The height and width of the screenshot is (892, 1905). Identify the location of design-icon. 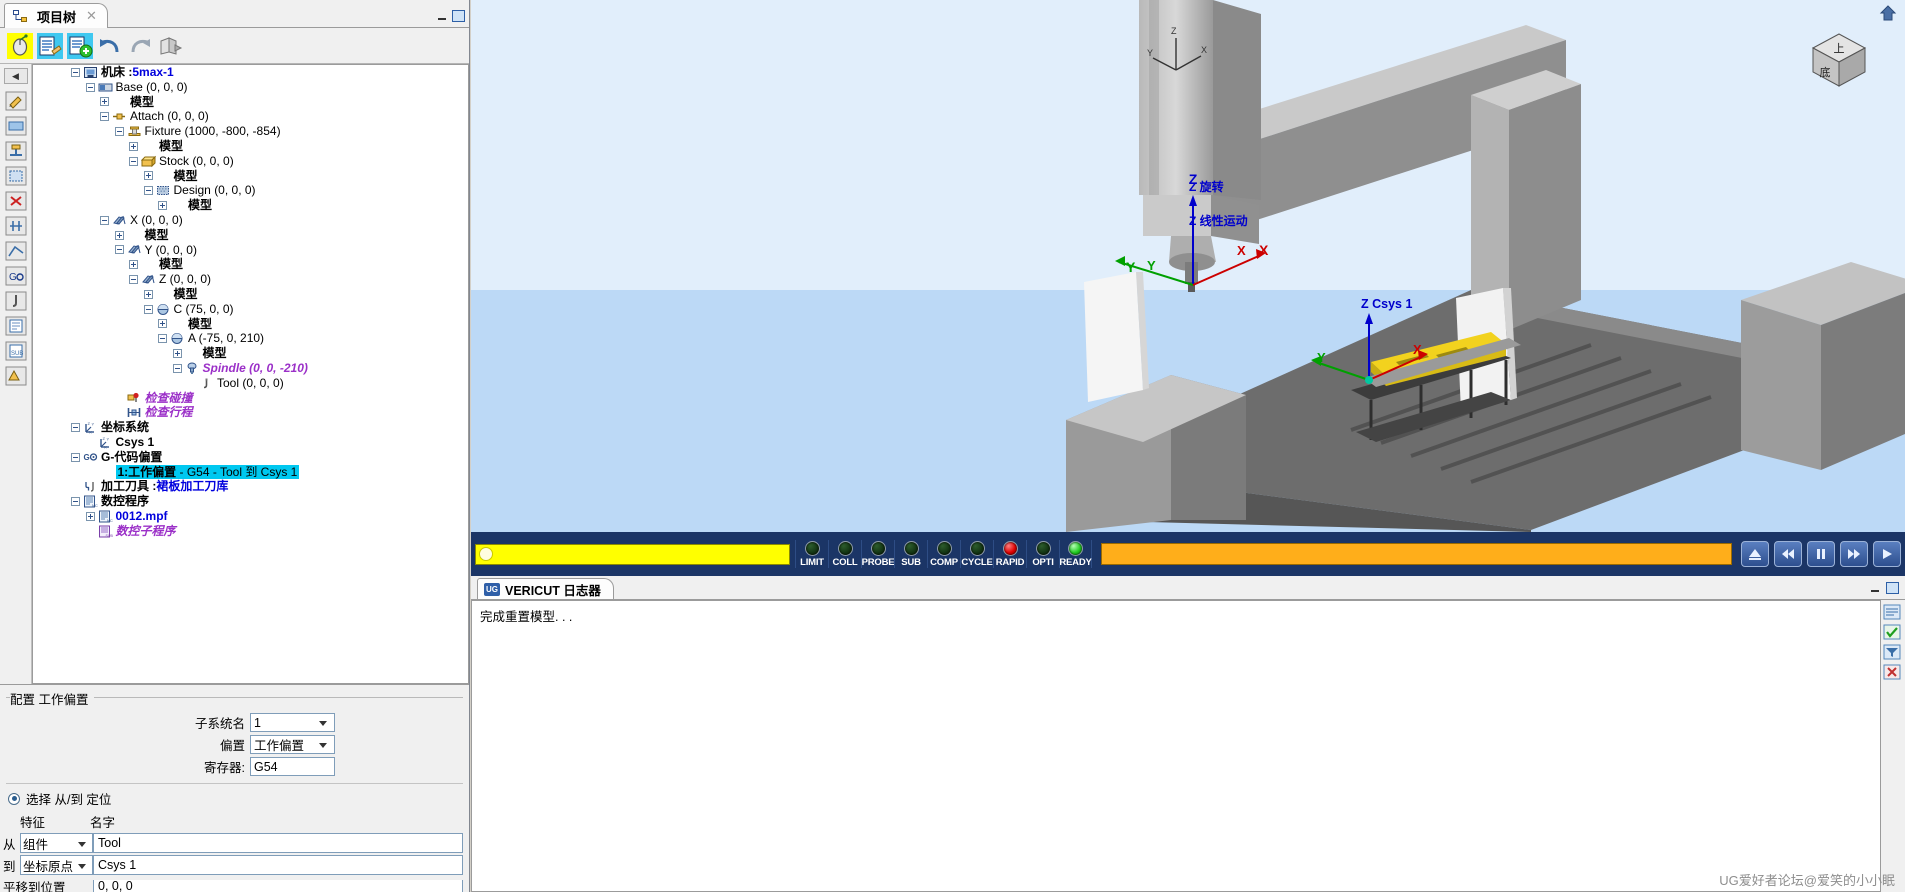
(16, 176).